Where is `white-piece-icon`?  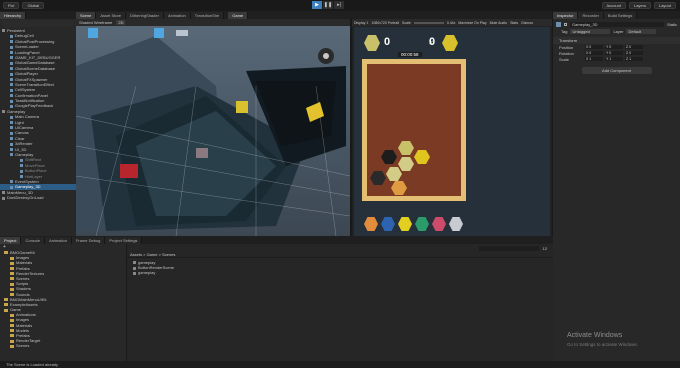
white-piece-icon is located at coordinates (456, 224).